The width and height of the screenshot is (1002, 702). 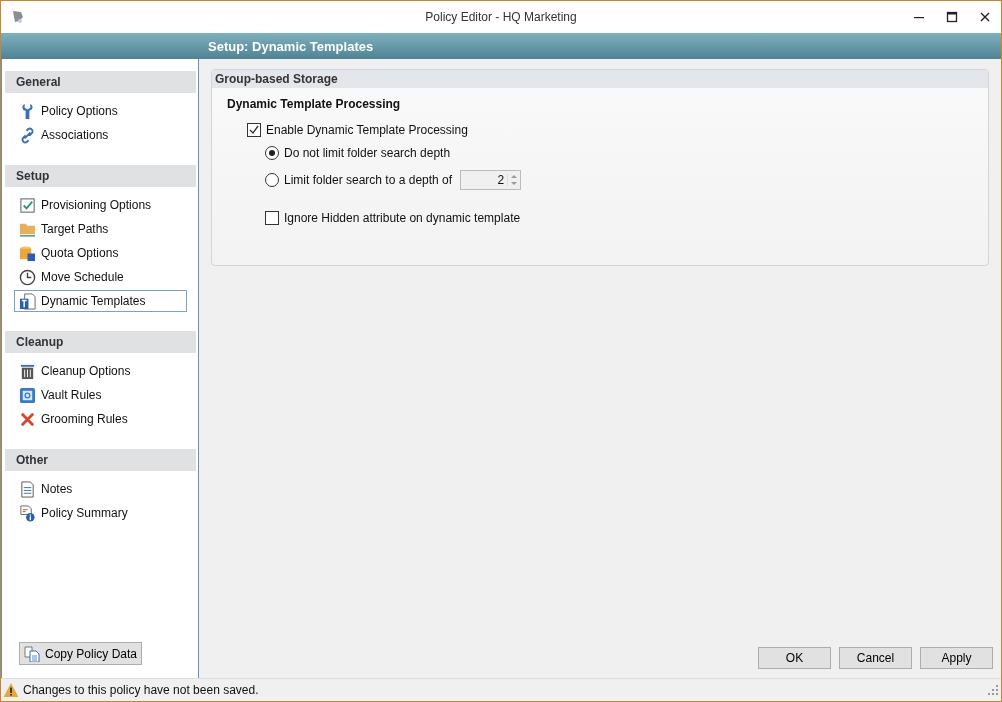 I want to click on maximize-icon, so click(x=952, y=17).